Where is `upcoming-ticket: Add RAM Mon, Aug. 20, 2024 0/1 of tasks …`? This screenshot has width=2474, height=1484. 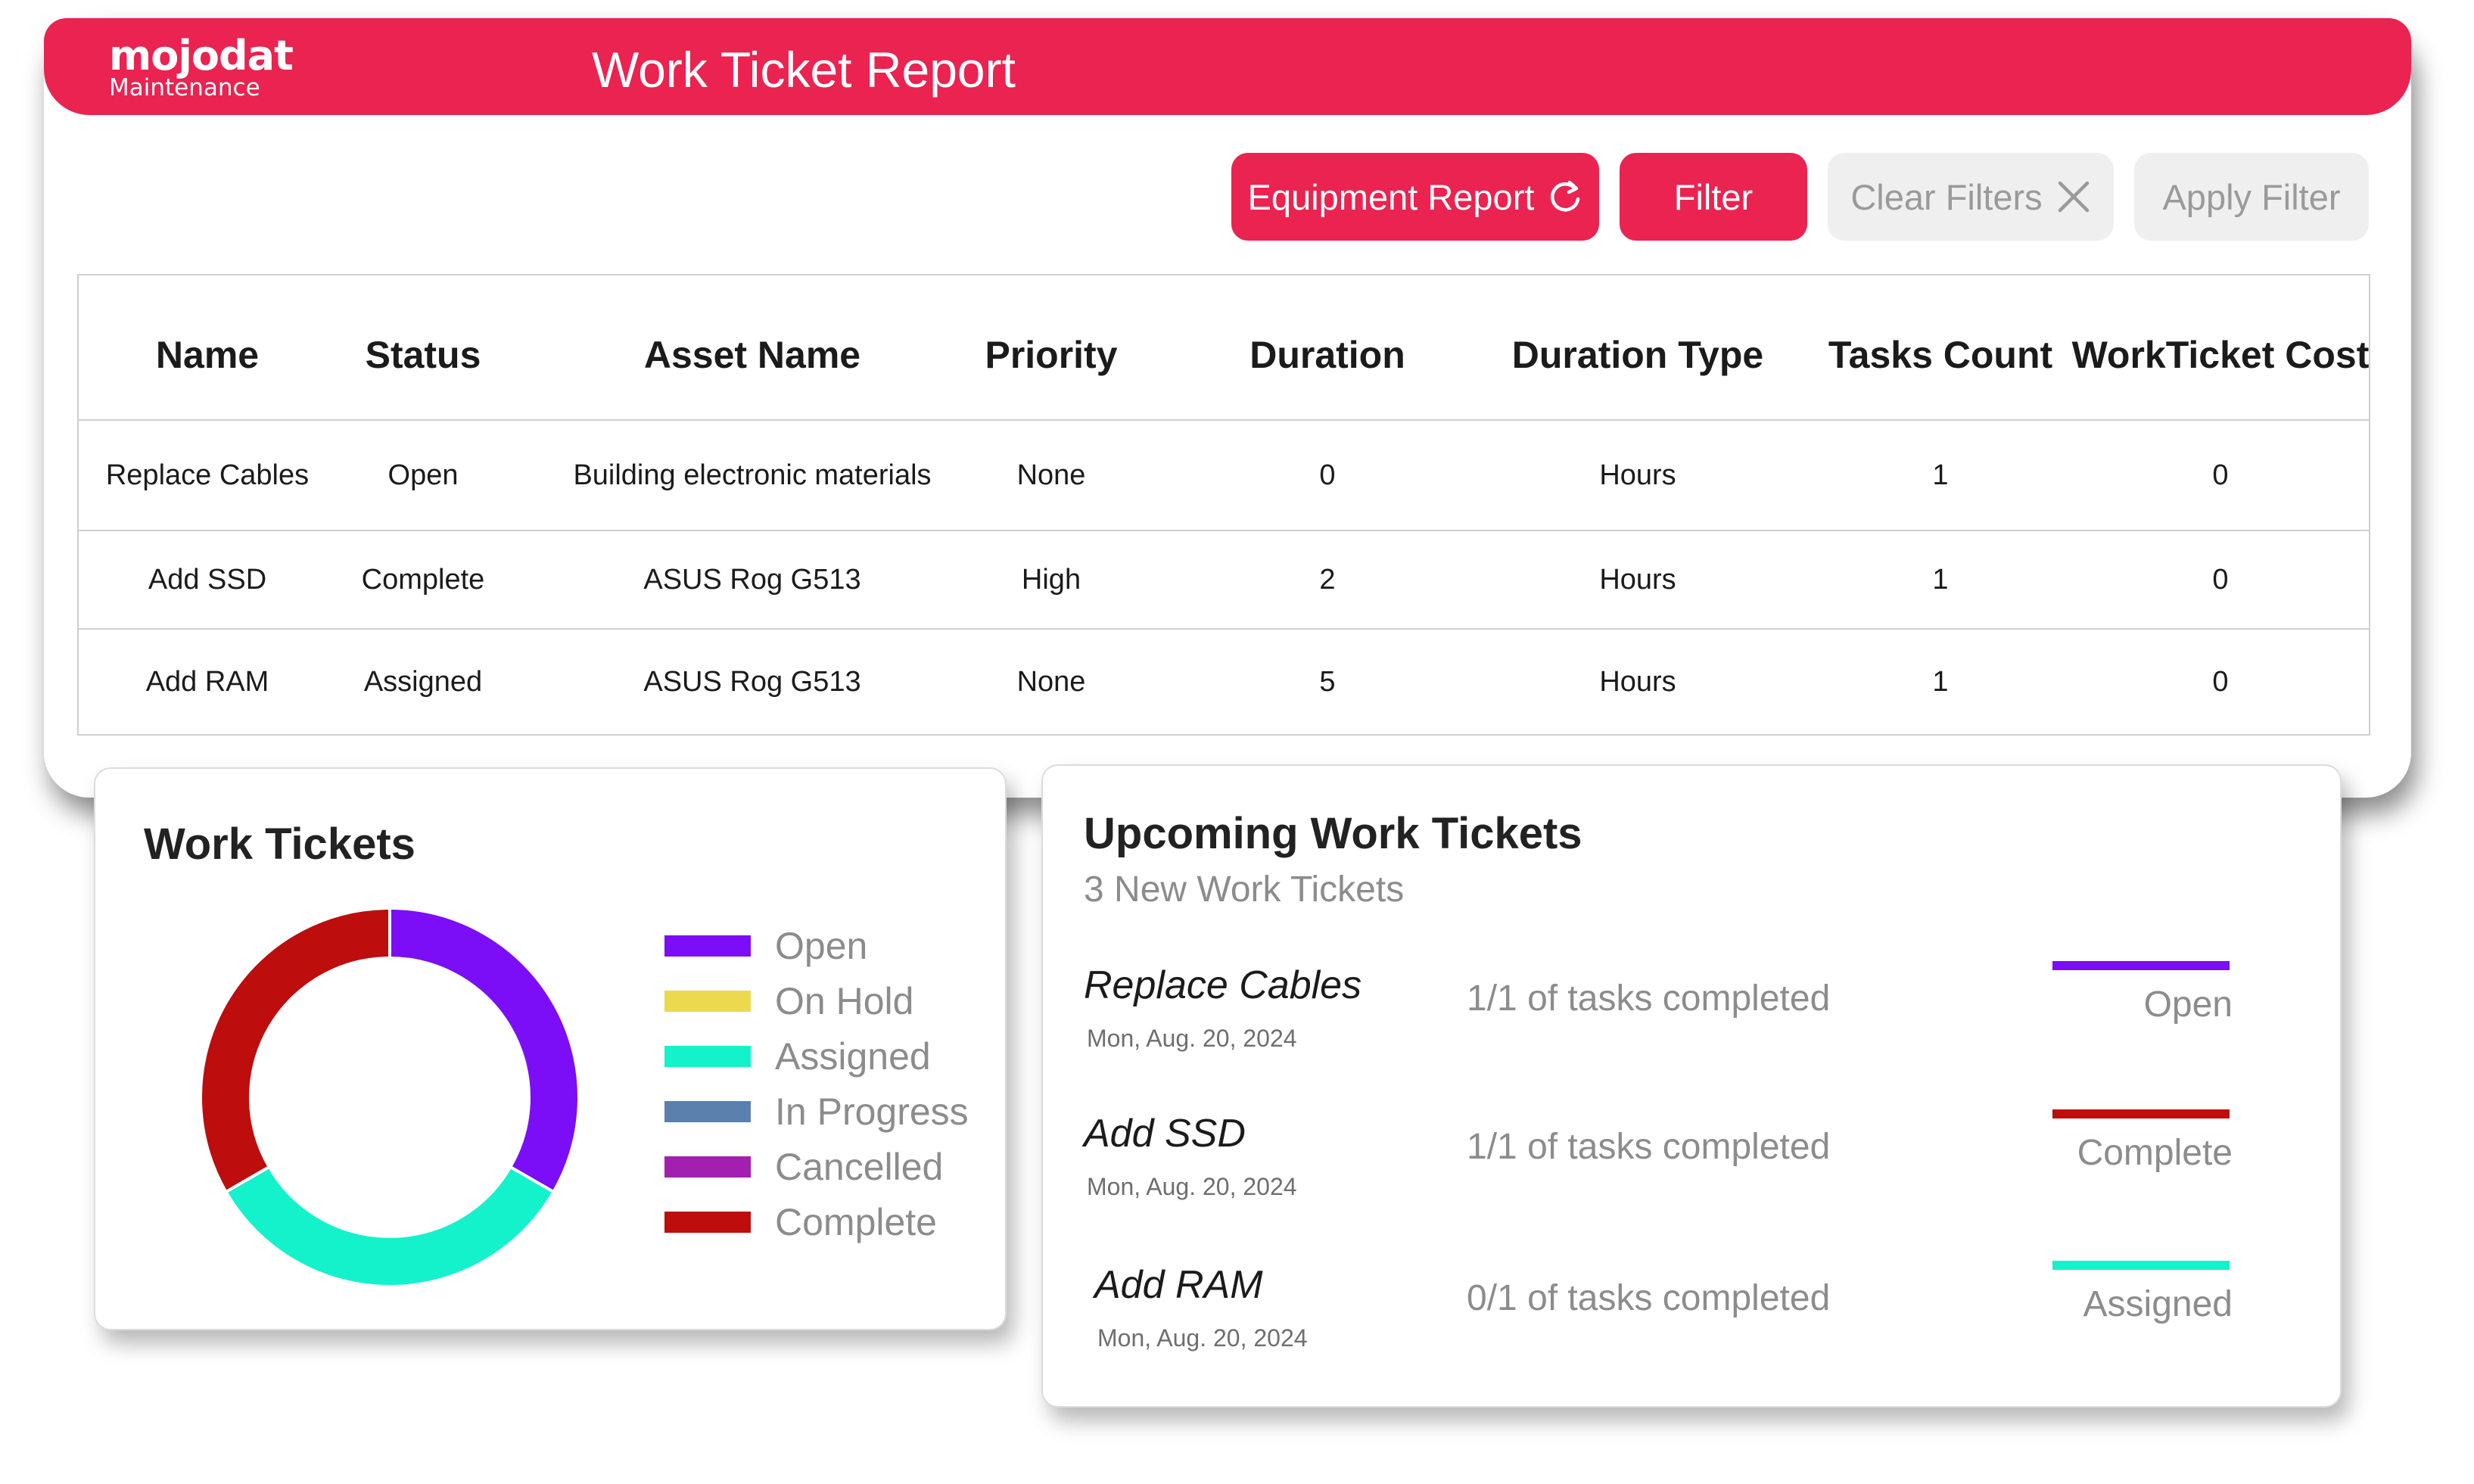
upcoming-ticket: Add RAM Mon, Aug. 20, 2024 0/1 of tasks … is located at coordinates (1692, 1330).